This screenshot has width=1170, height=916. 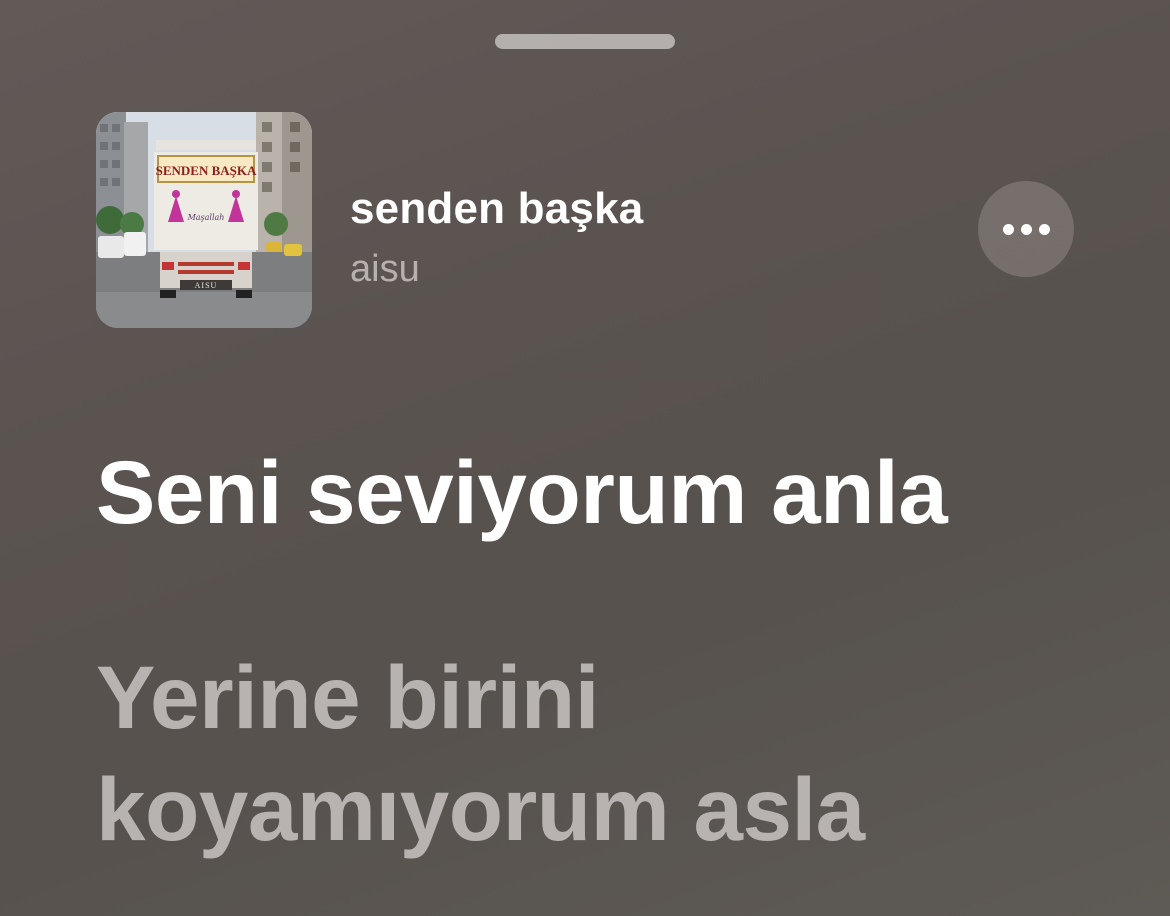 What do you see at coordinates (206, 285) in the screenshot?
I see `artwork-plate-text: AISU` at bounding box center [206, 285].